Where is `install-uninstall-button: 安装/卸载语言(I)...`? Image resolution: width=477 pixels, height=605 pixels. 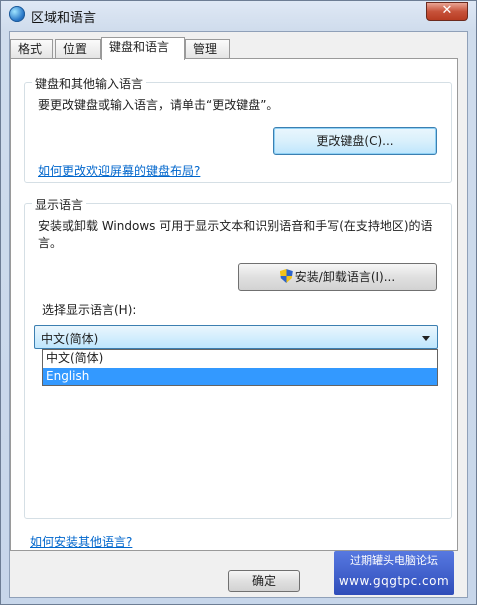 install-uninstall-button: 安装/卸载语言(I)... is located at coordinates (337, 277).